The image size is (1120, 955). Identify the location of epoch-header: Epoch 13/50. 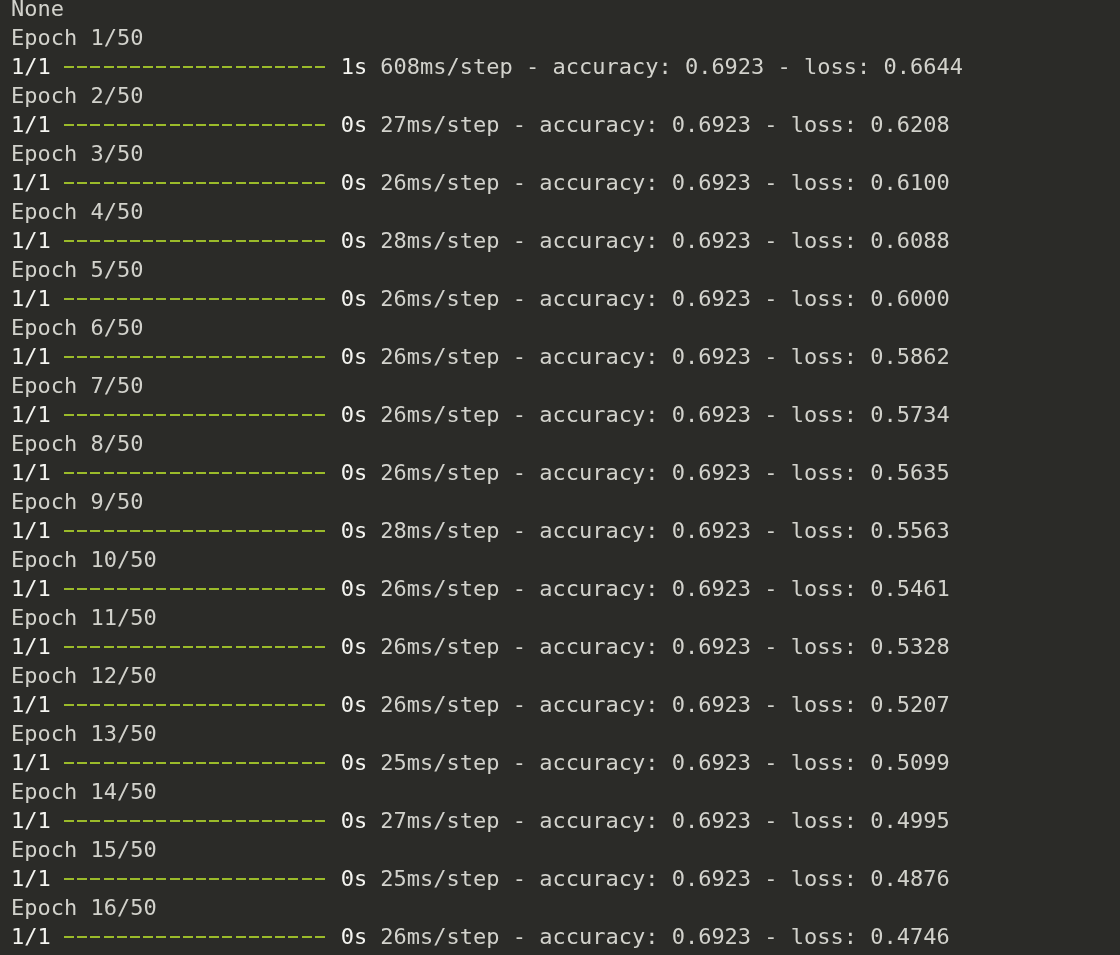
(84, 734).